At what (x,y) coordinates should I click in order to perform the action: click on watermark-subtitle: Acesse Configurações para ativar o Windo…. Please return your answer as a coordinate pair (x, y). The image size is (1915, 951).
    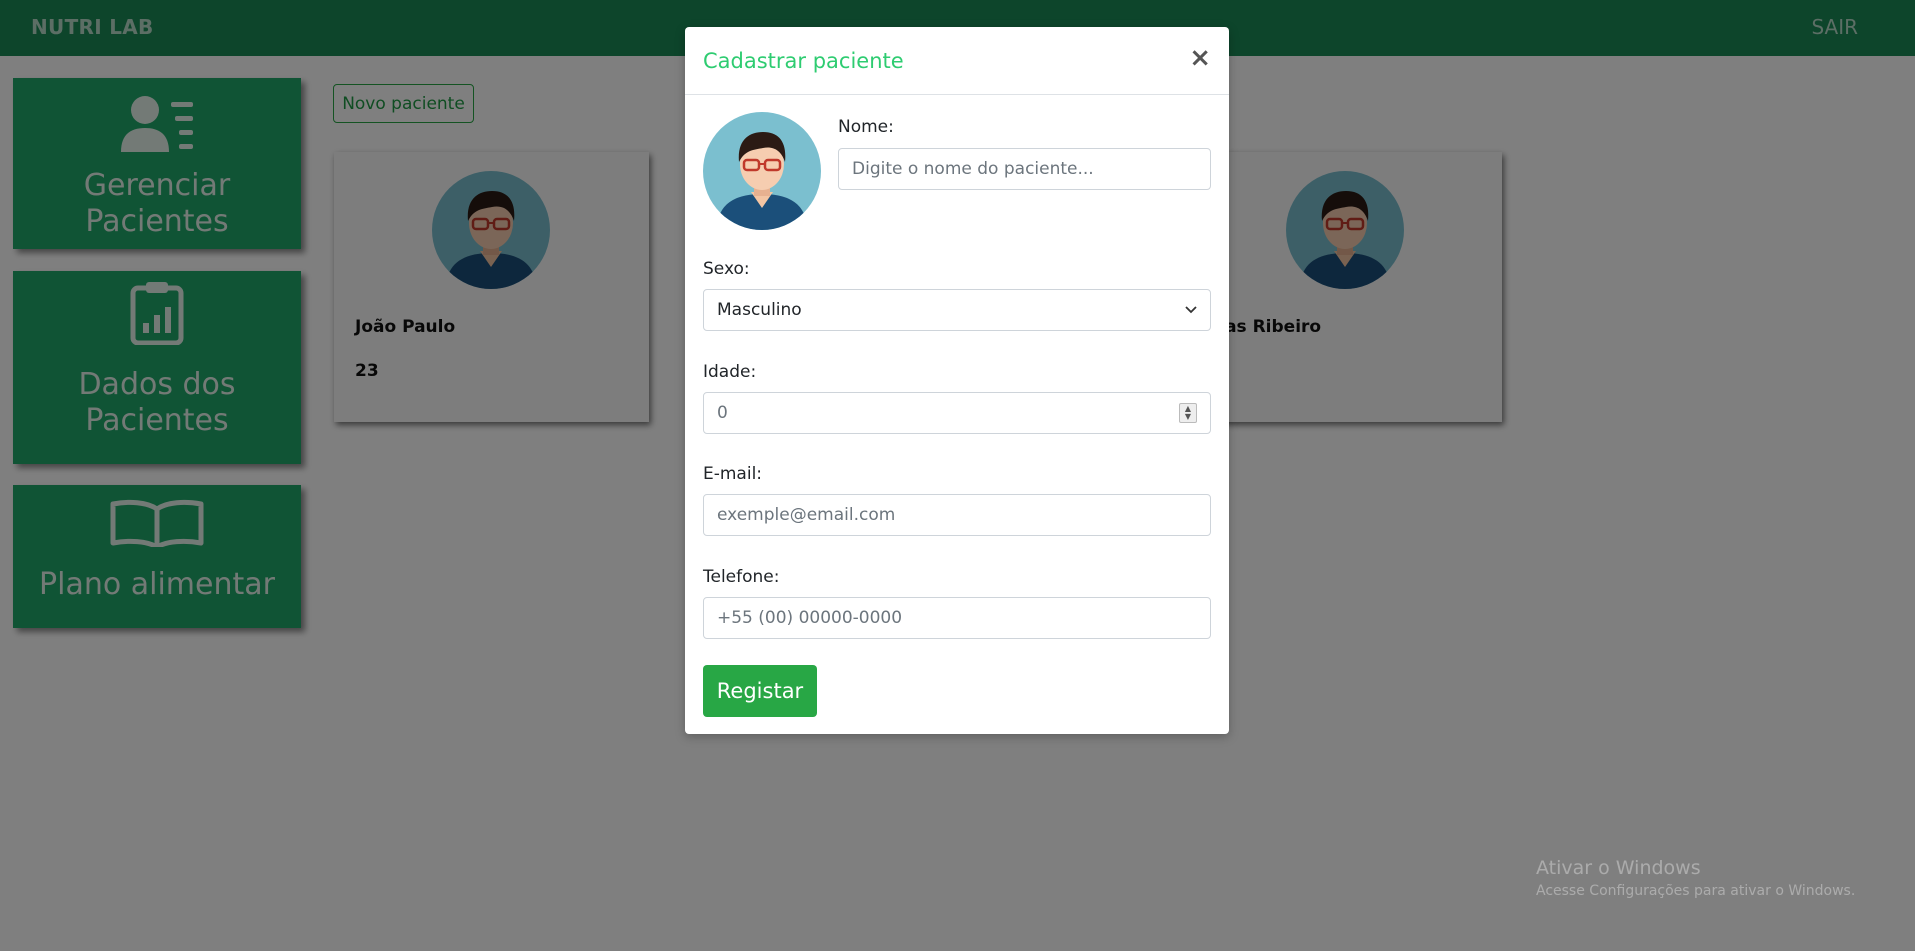
    Looking at the image, I should click on (1696, 891).